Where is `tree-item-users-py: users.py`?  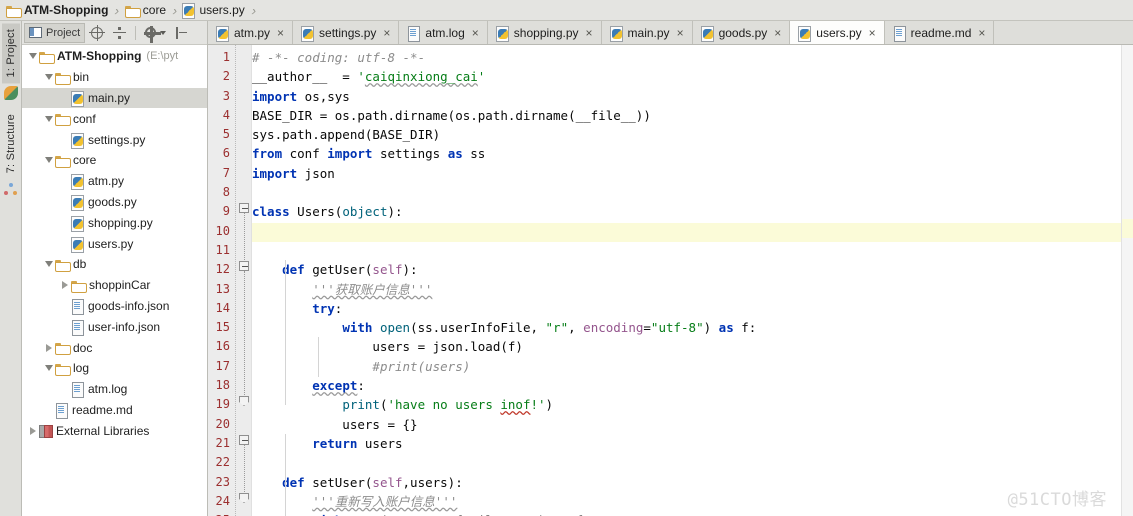 tree-item-users-py: users.py is located at coordinates (114, 243).